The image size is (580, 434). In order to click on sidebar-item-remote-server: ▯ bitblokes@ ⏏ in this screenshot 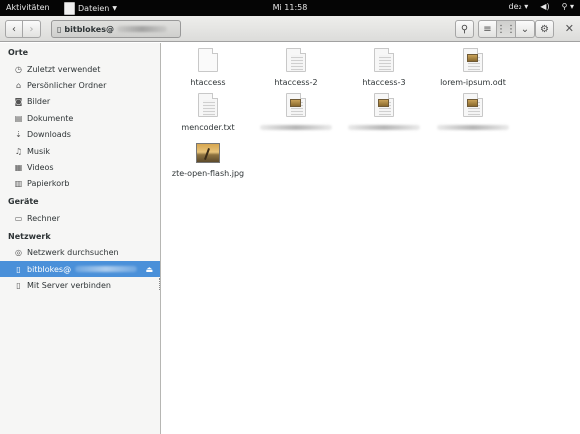, I will do `click(80, 269)`.